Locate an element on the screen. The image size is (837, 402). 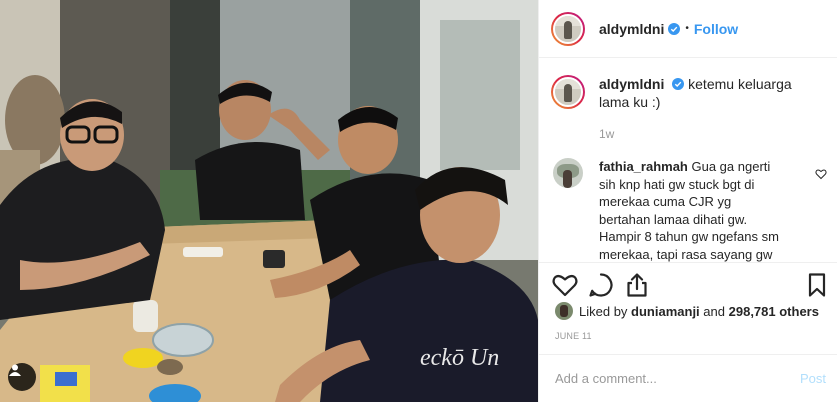
post-header: aldymldni • Follow is located at coordinates (688, 29).